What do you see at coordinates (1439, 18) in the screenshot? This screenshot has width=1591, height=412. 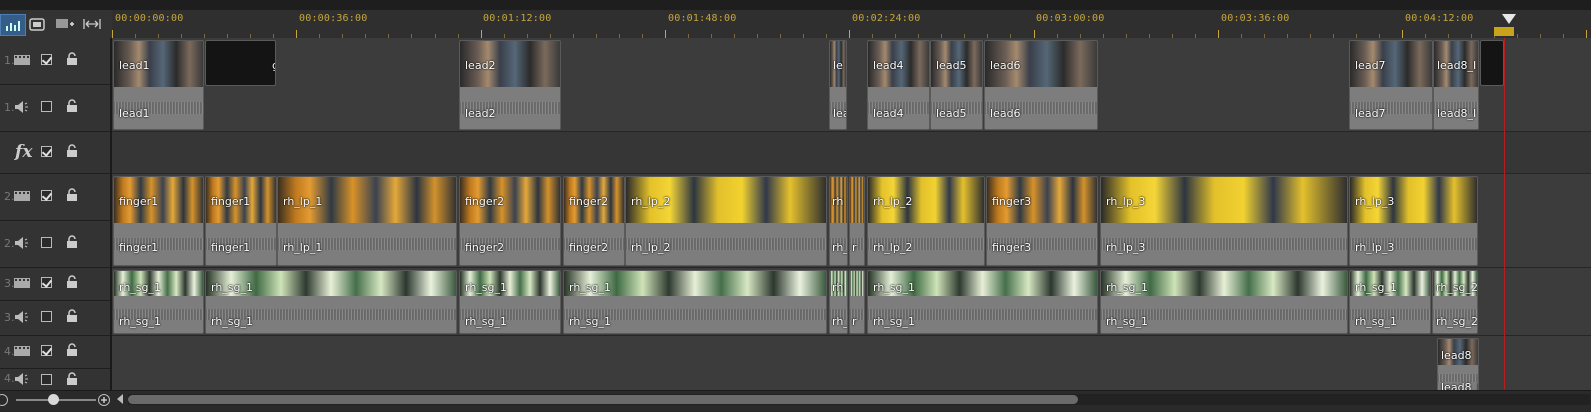 I see `timecode-label: 00:04:12:00` at bounding box center [1439, 18].